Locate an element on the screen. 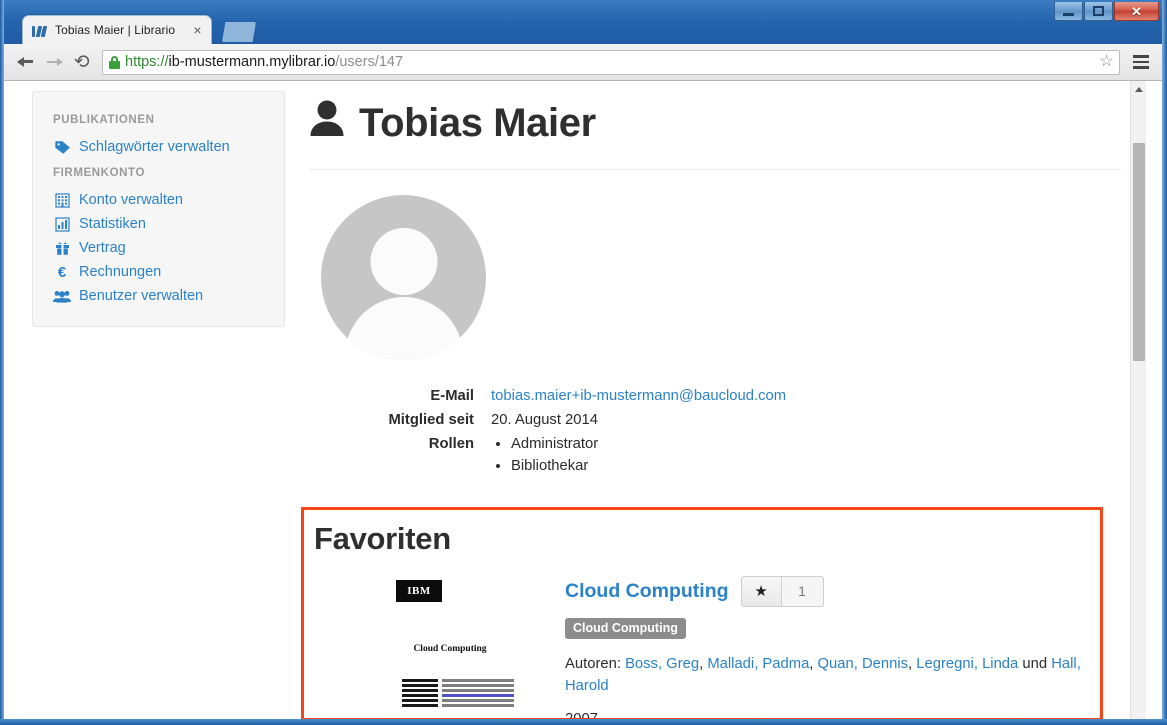  star-icon: ★ is located at coordinates (761, 591).